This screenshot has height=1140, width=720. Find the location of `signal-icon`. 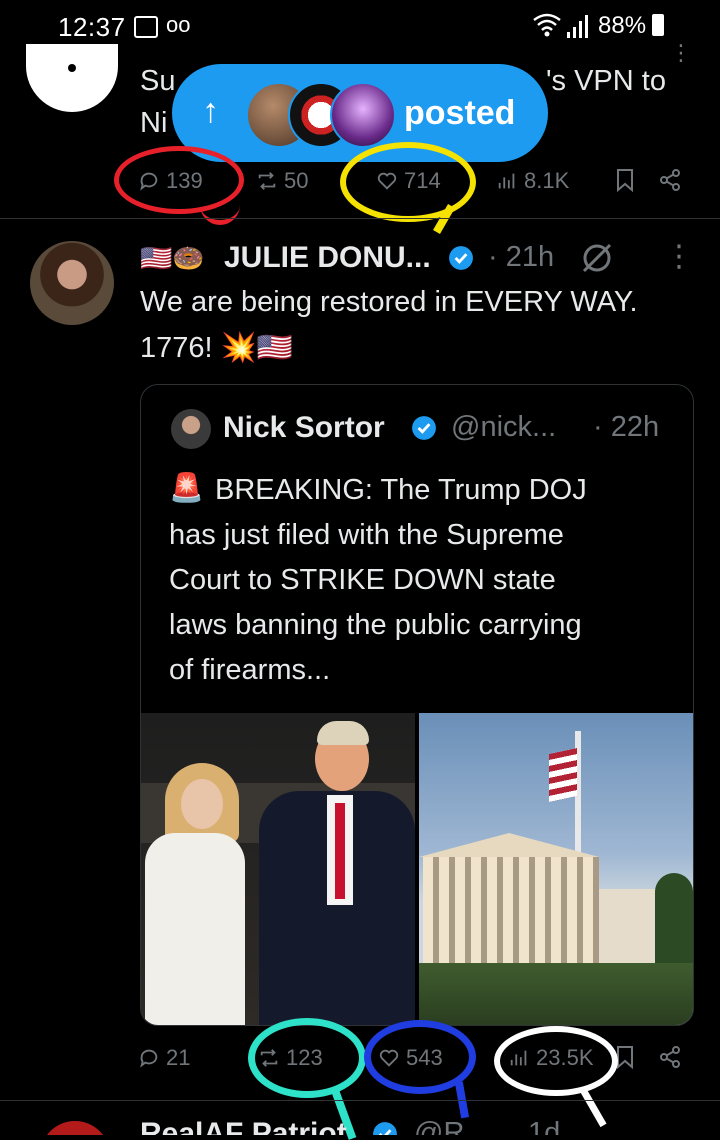

signal-icon is located at coordinates (579, 28).